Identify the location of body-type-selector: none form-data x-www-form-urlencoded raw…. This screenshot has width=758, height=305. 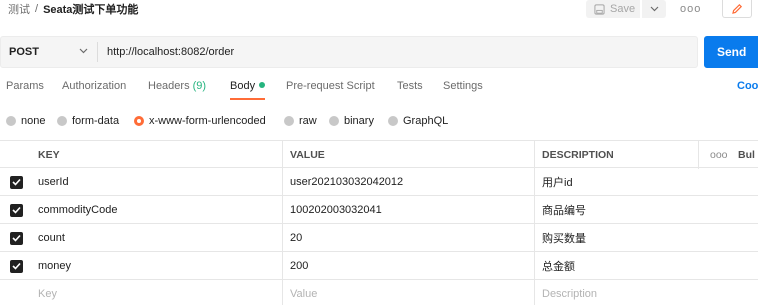
(379, 121).